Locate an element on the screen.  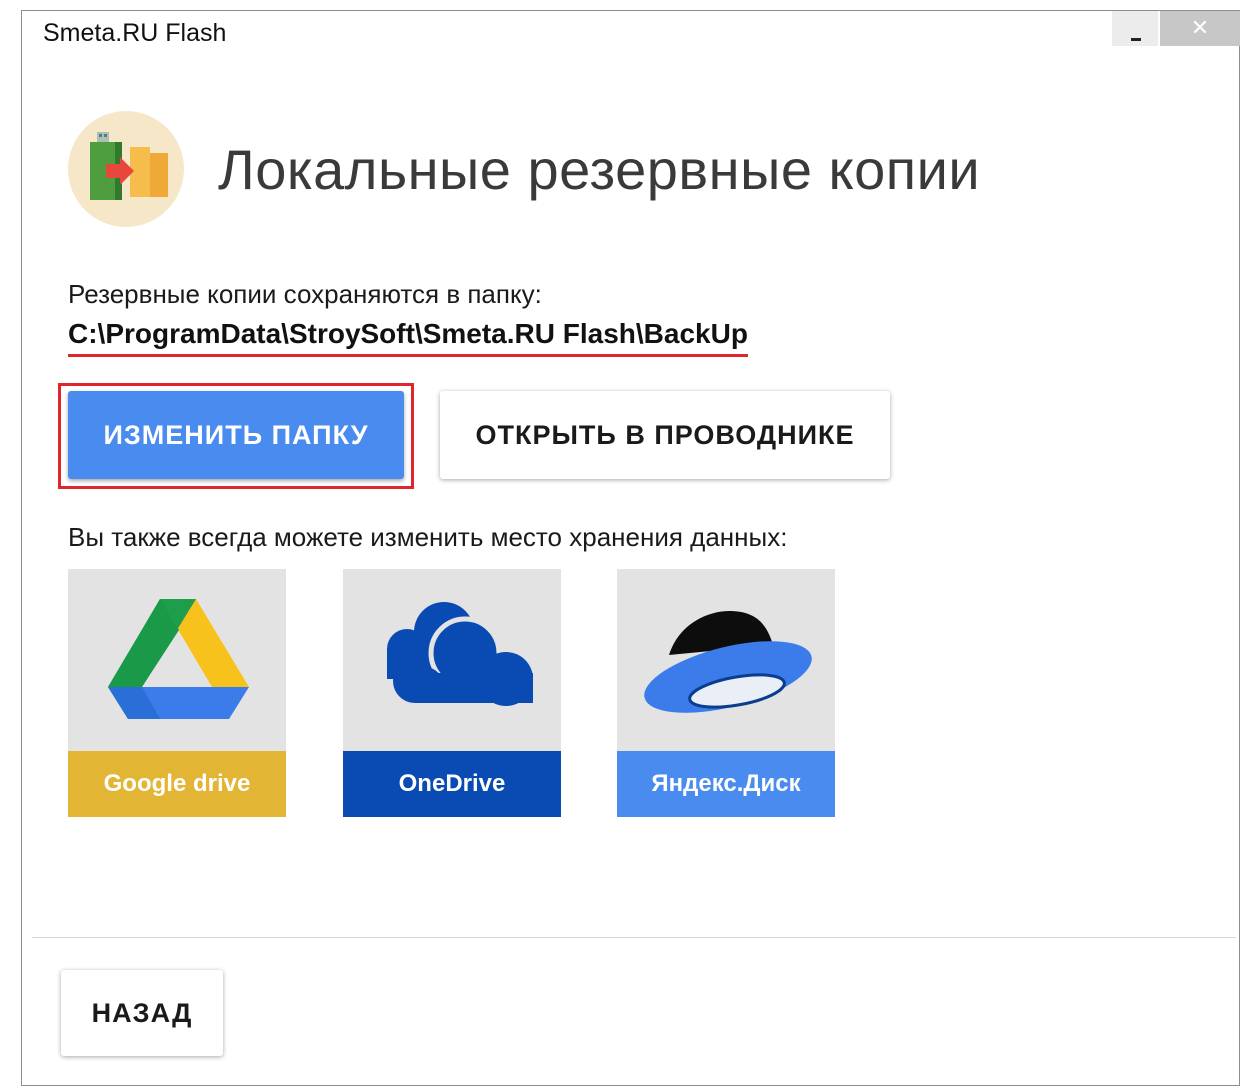
backup-folder-caption: Резервные копии сохраняются в папку: is located at coordinates (305, 294).